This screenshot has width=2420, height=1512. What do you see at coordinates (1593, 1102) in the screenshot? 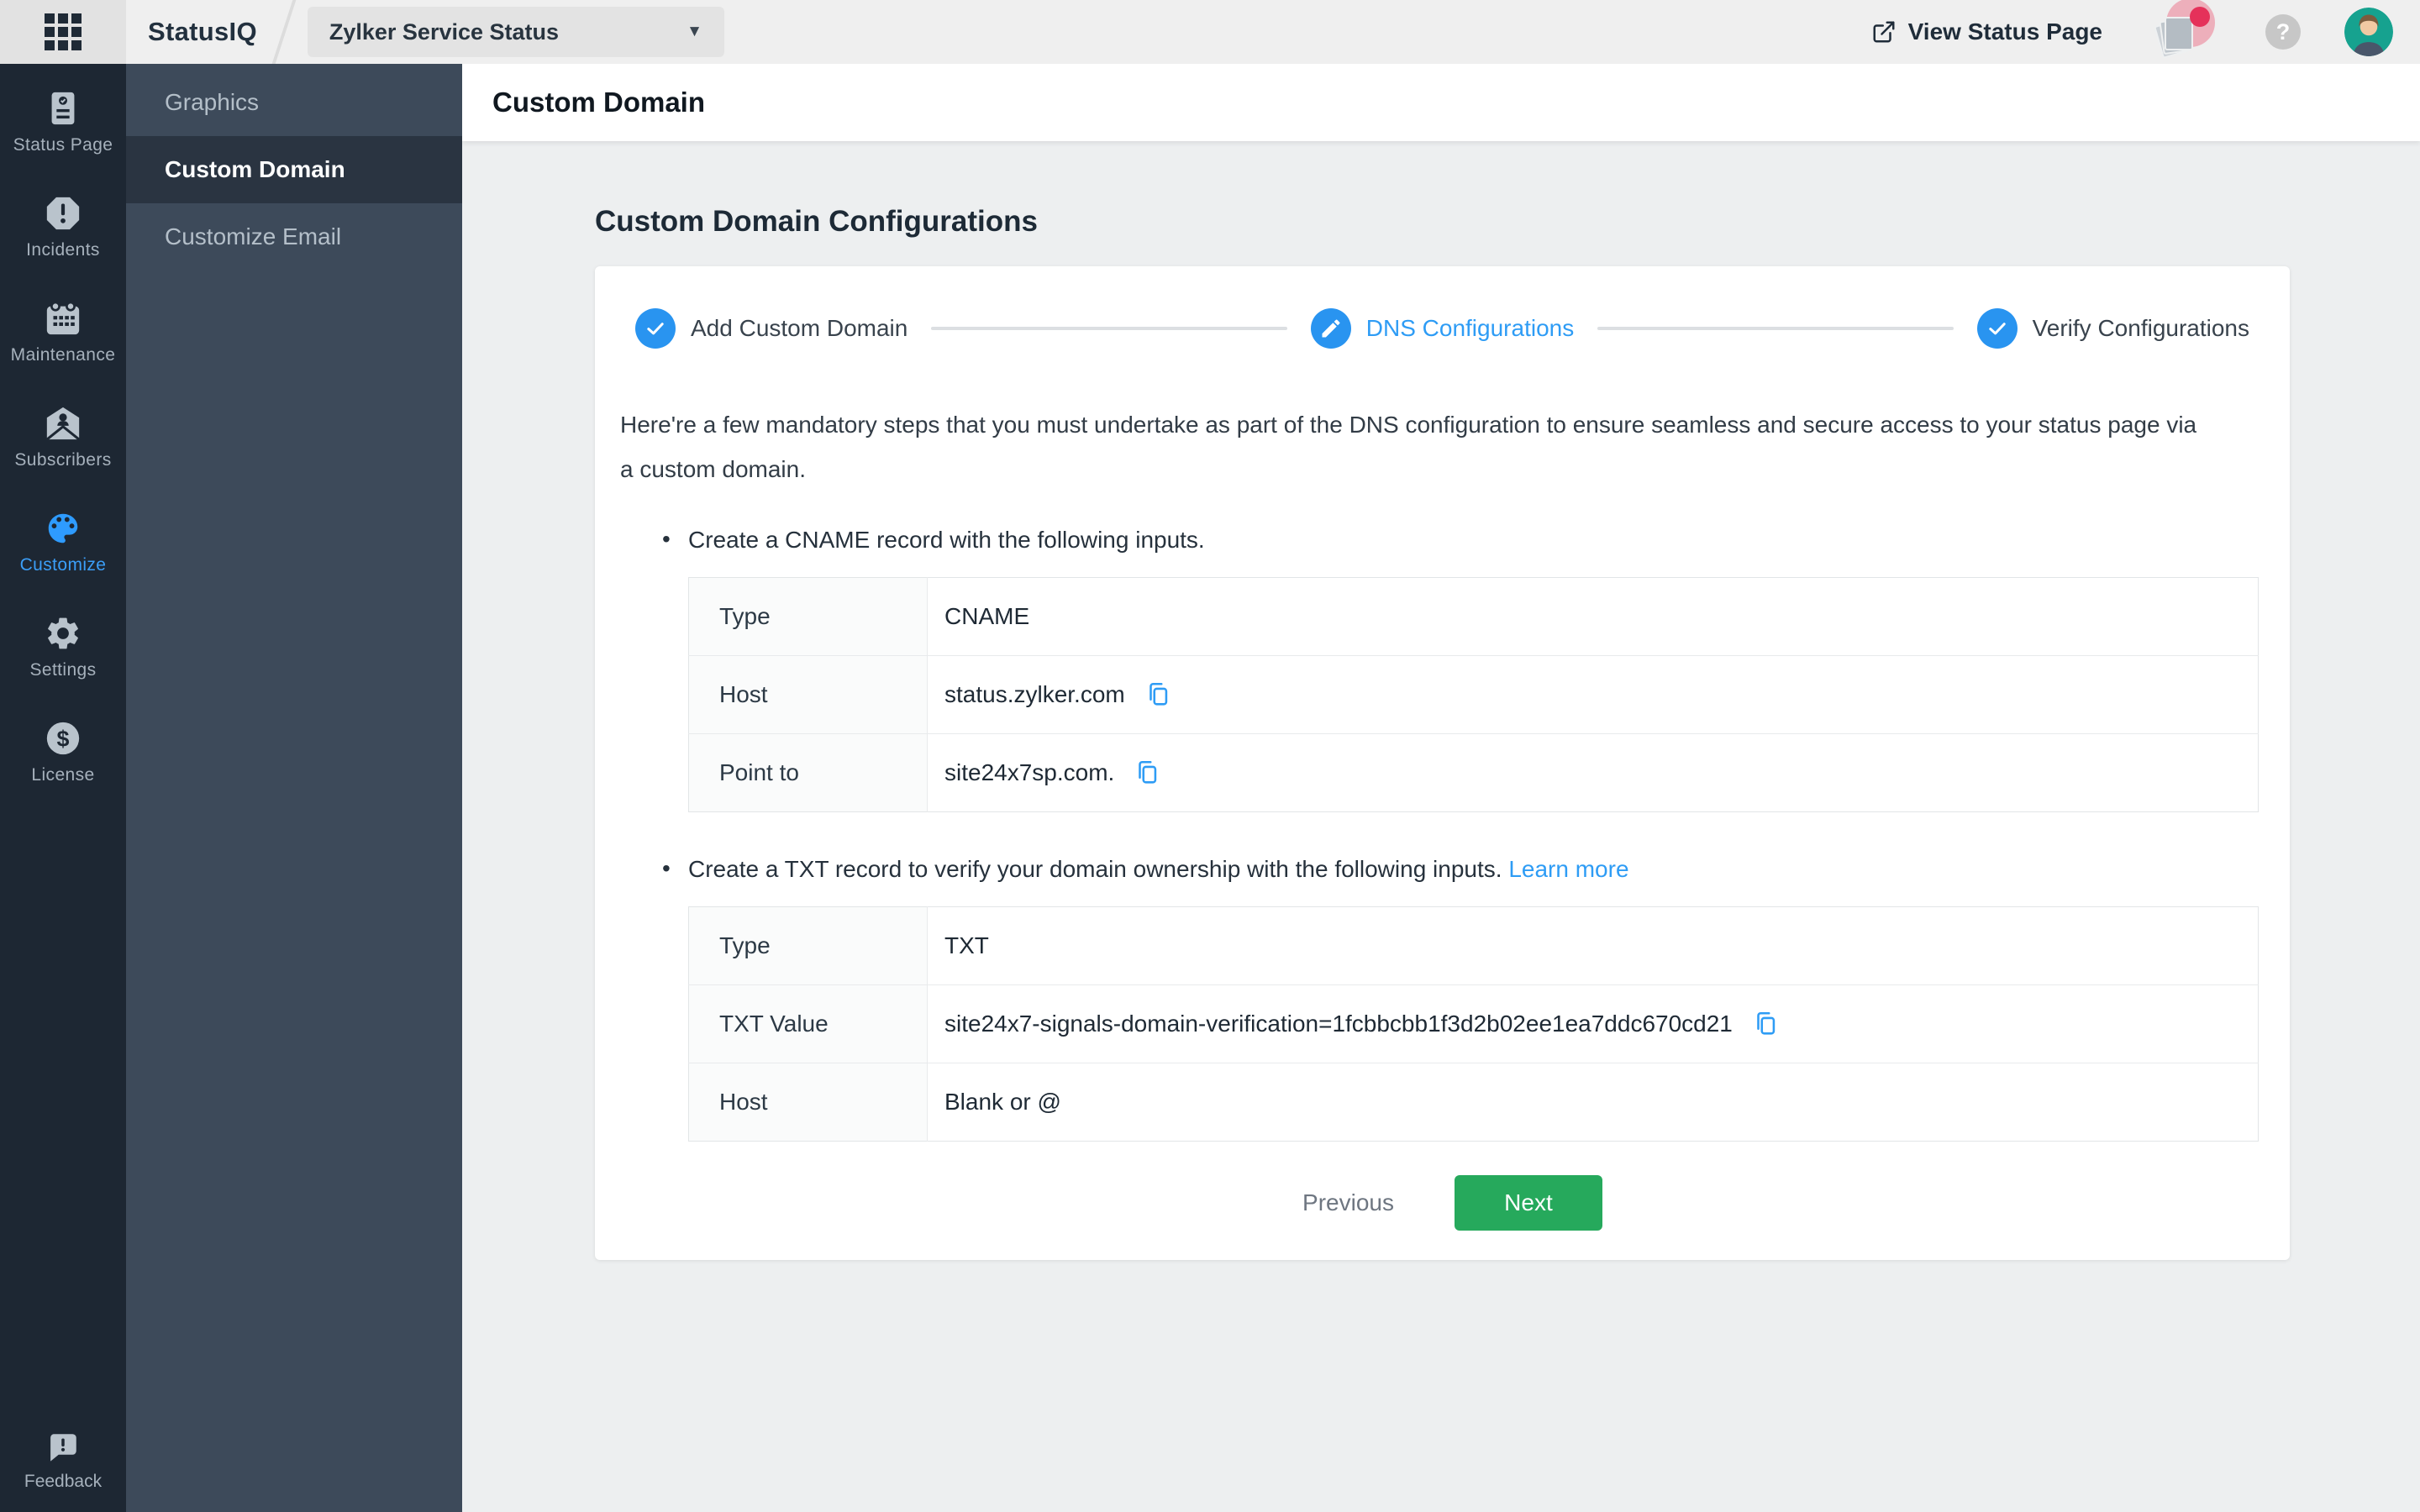
I see `row-value: Blank or @` at bounding box center [1593, 1102].